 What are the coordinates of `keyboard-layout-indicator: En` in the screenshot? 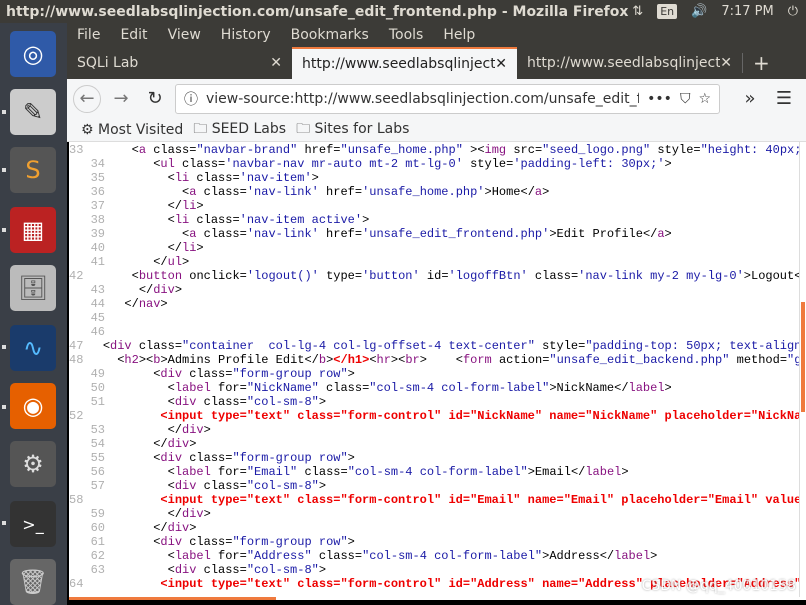 It's located at (667, 11).